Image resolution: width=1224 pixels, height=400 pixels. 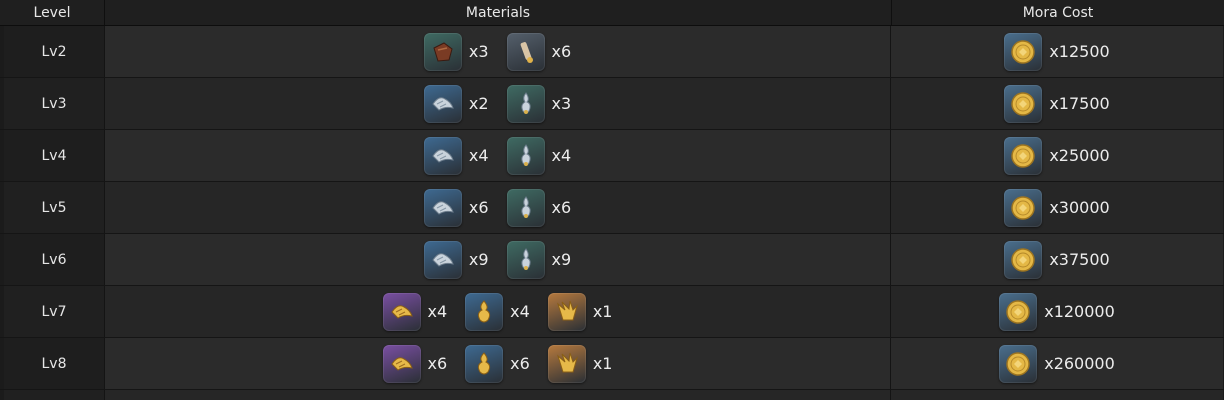 I want to click on mora-item: x25000, so click(x=1057, y=155).